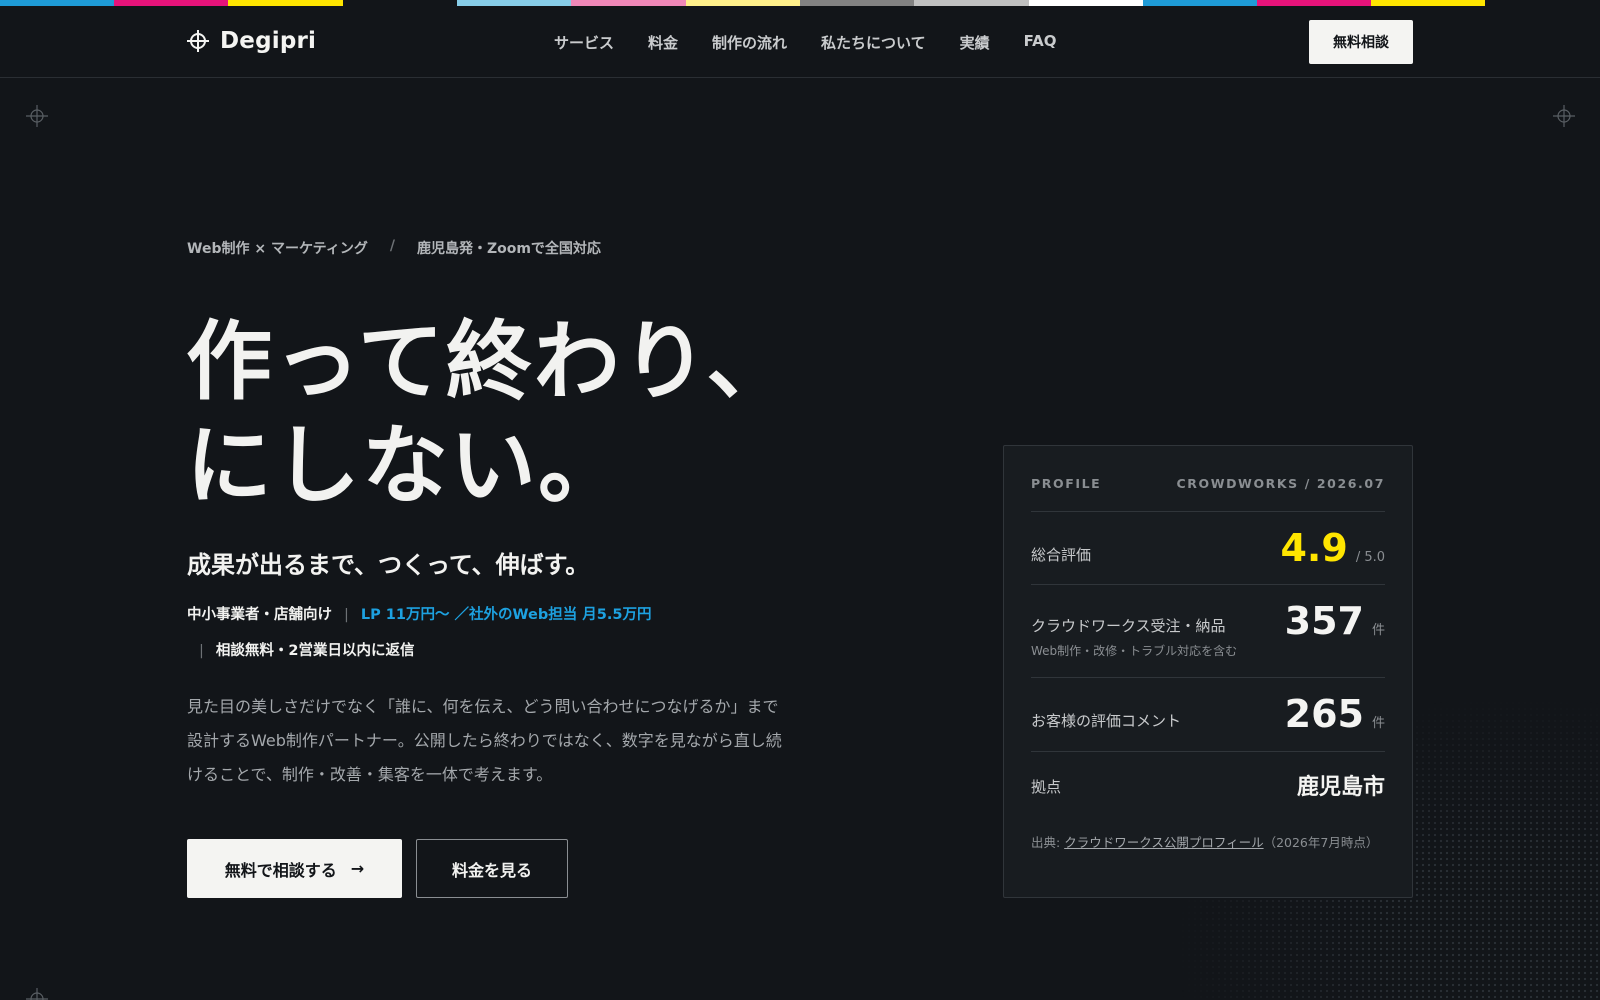 The height and width of the screenshot is (1000, 1600). I want to click on offer-note: 相談無料・2営業日以内に返信, so click(315, 651).